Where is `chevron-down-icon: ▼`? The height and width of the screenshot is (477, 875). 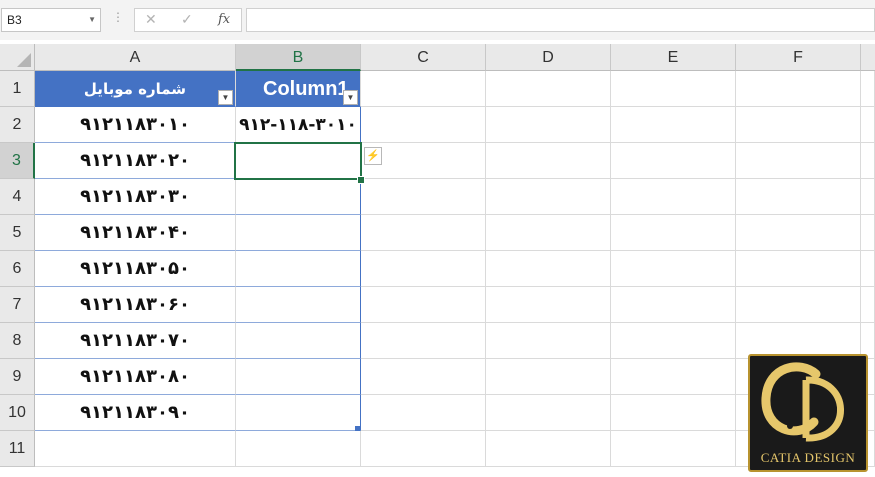
chevron-down-icon: ▼ is located at coordinates (92, 20).